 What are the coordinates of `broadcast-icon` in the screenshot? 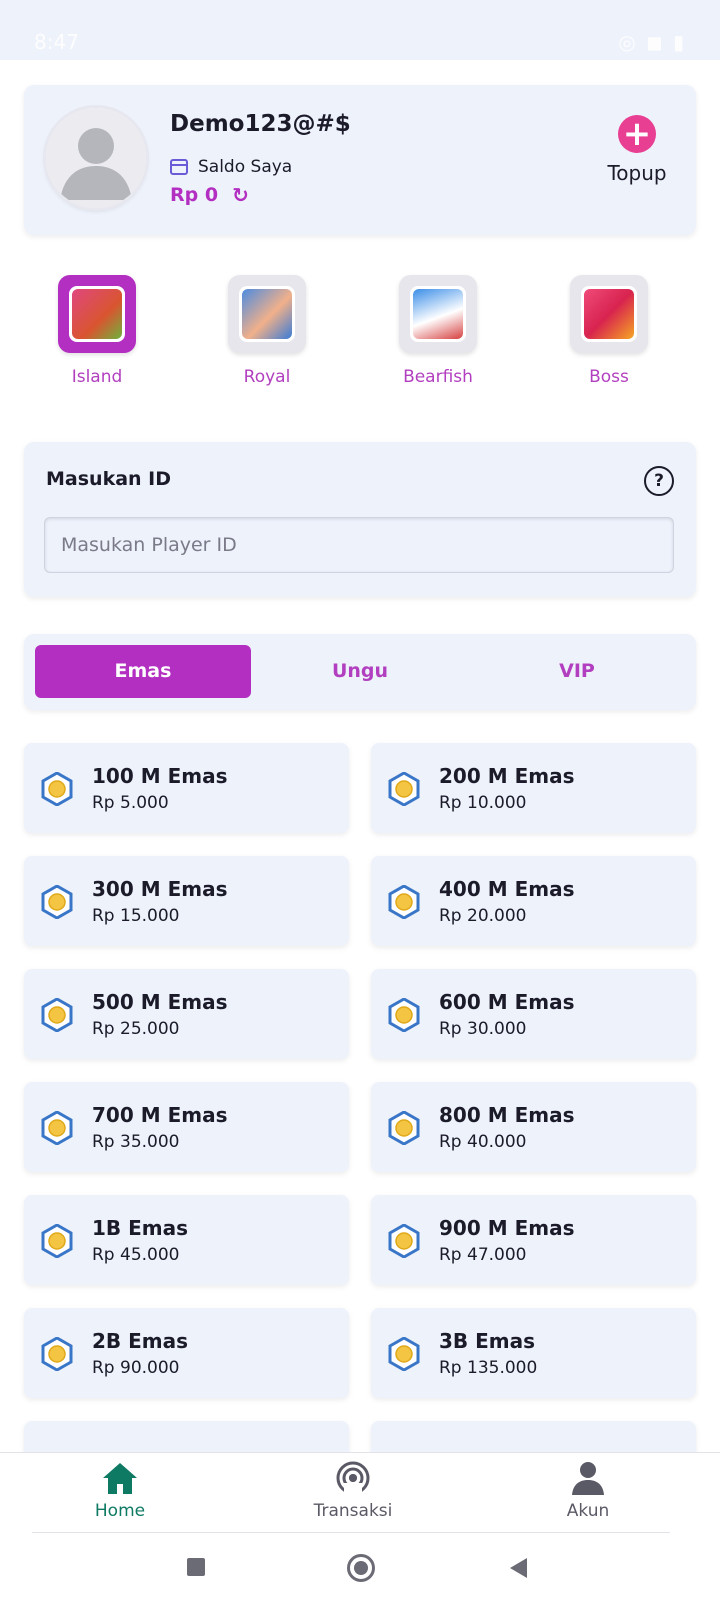 It's located at (353, 1478).